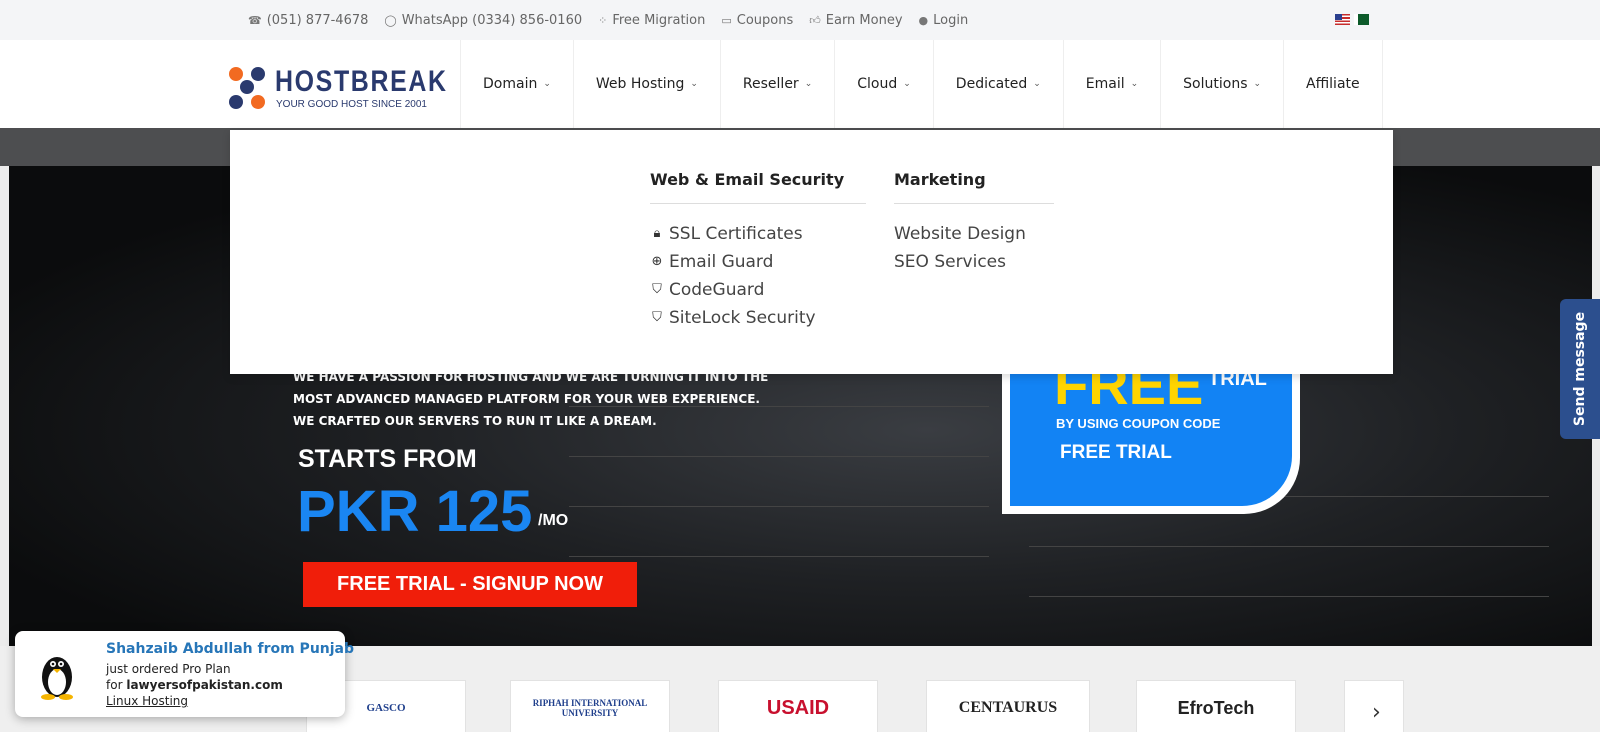  I want to click on starts-from-label: STARTS FROM, so click(387, 459).